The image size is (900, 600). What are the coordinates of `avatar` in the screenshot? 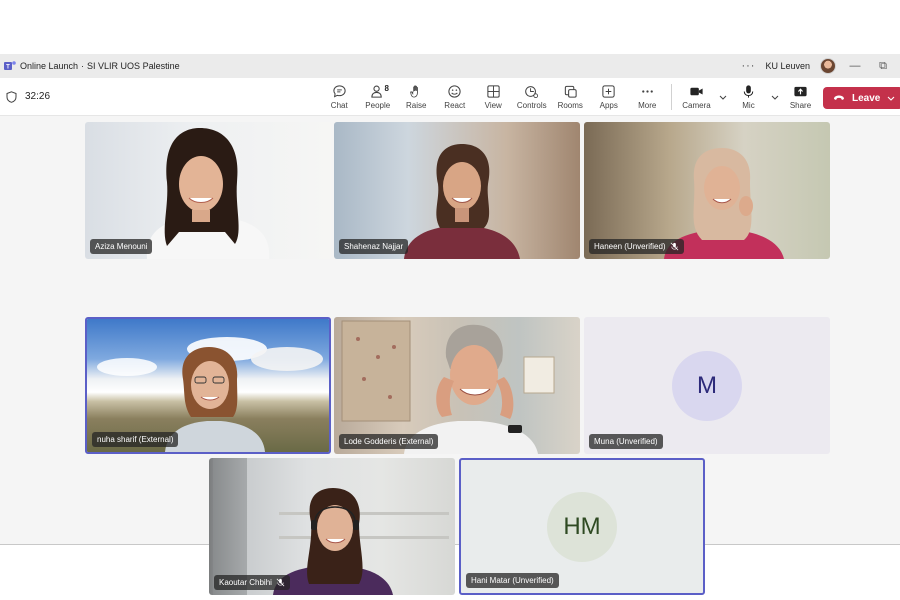 It's located at (828, 66).